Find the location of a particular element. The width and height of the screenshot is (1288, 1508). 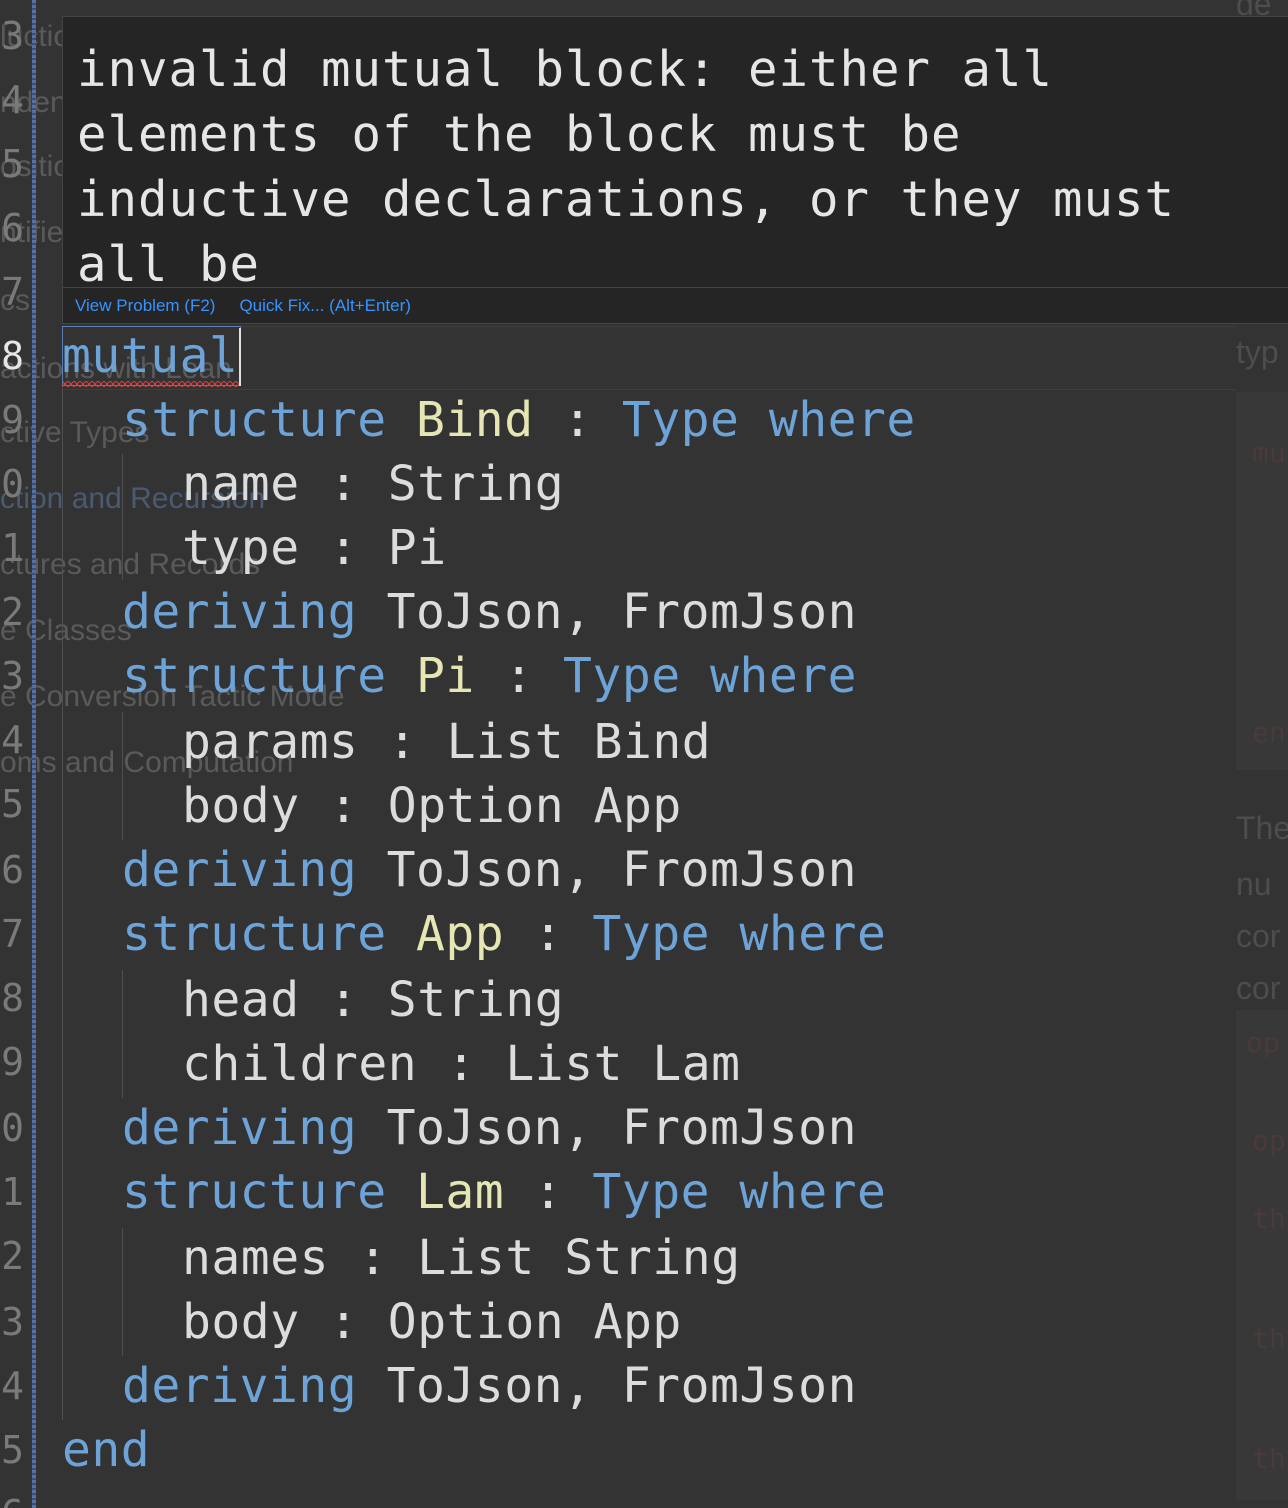

field-name: children is located at coordinates (300, 1064).